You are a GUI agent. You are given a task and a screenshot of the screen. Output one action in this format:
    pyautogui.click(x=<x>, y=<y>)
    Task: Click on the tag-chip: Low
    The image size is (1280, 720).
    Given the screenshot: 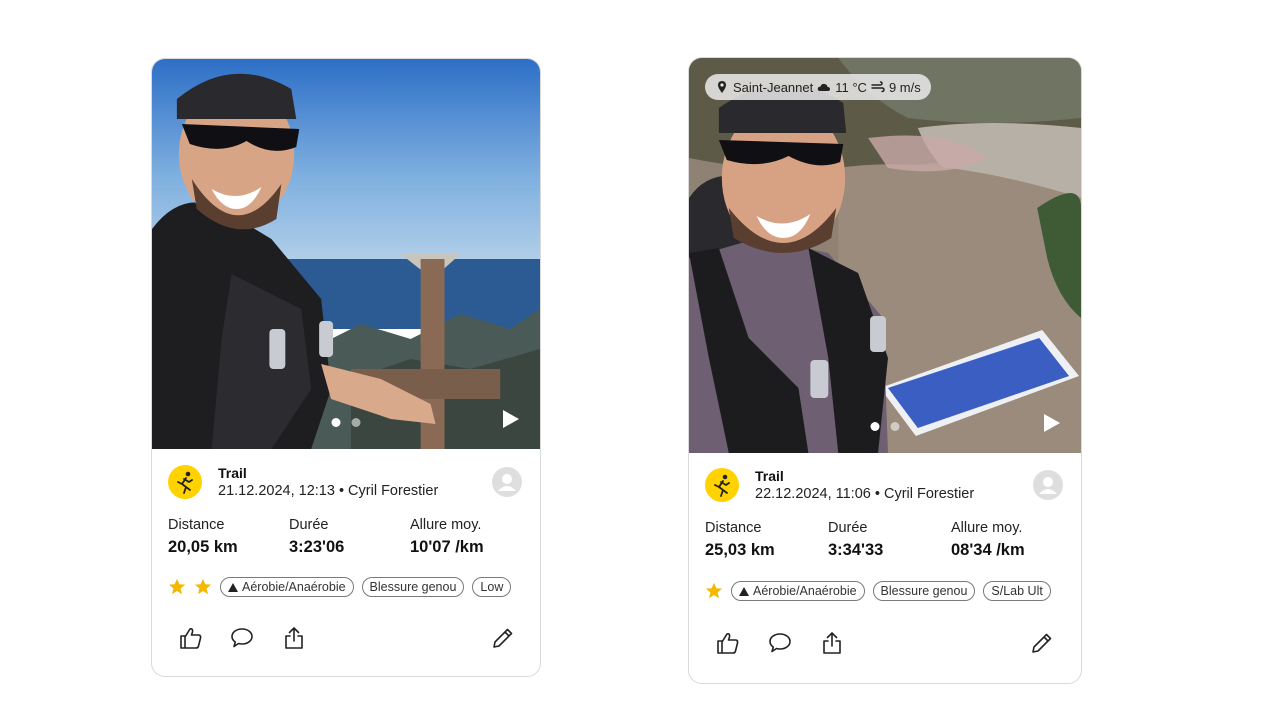 What is the action you would take?
    pyautogui.click(x=492, y=587)
    